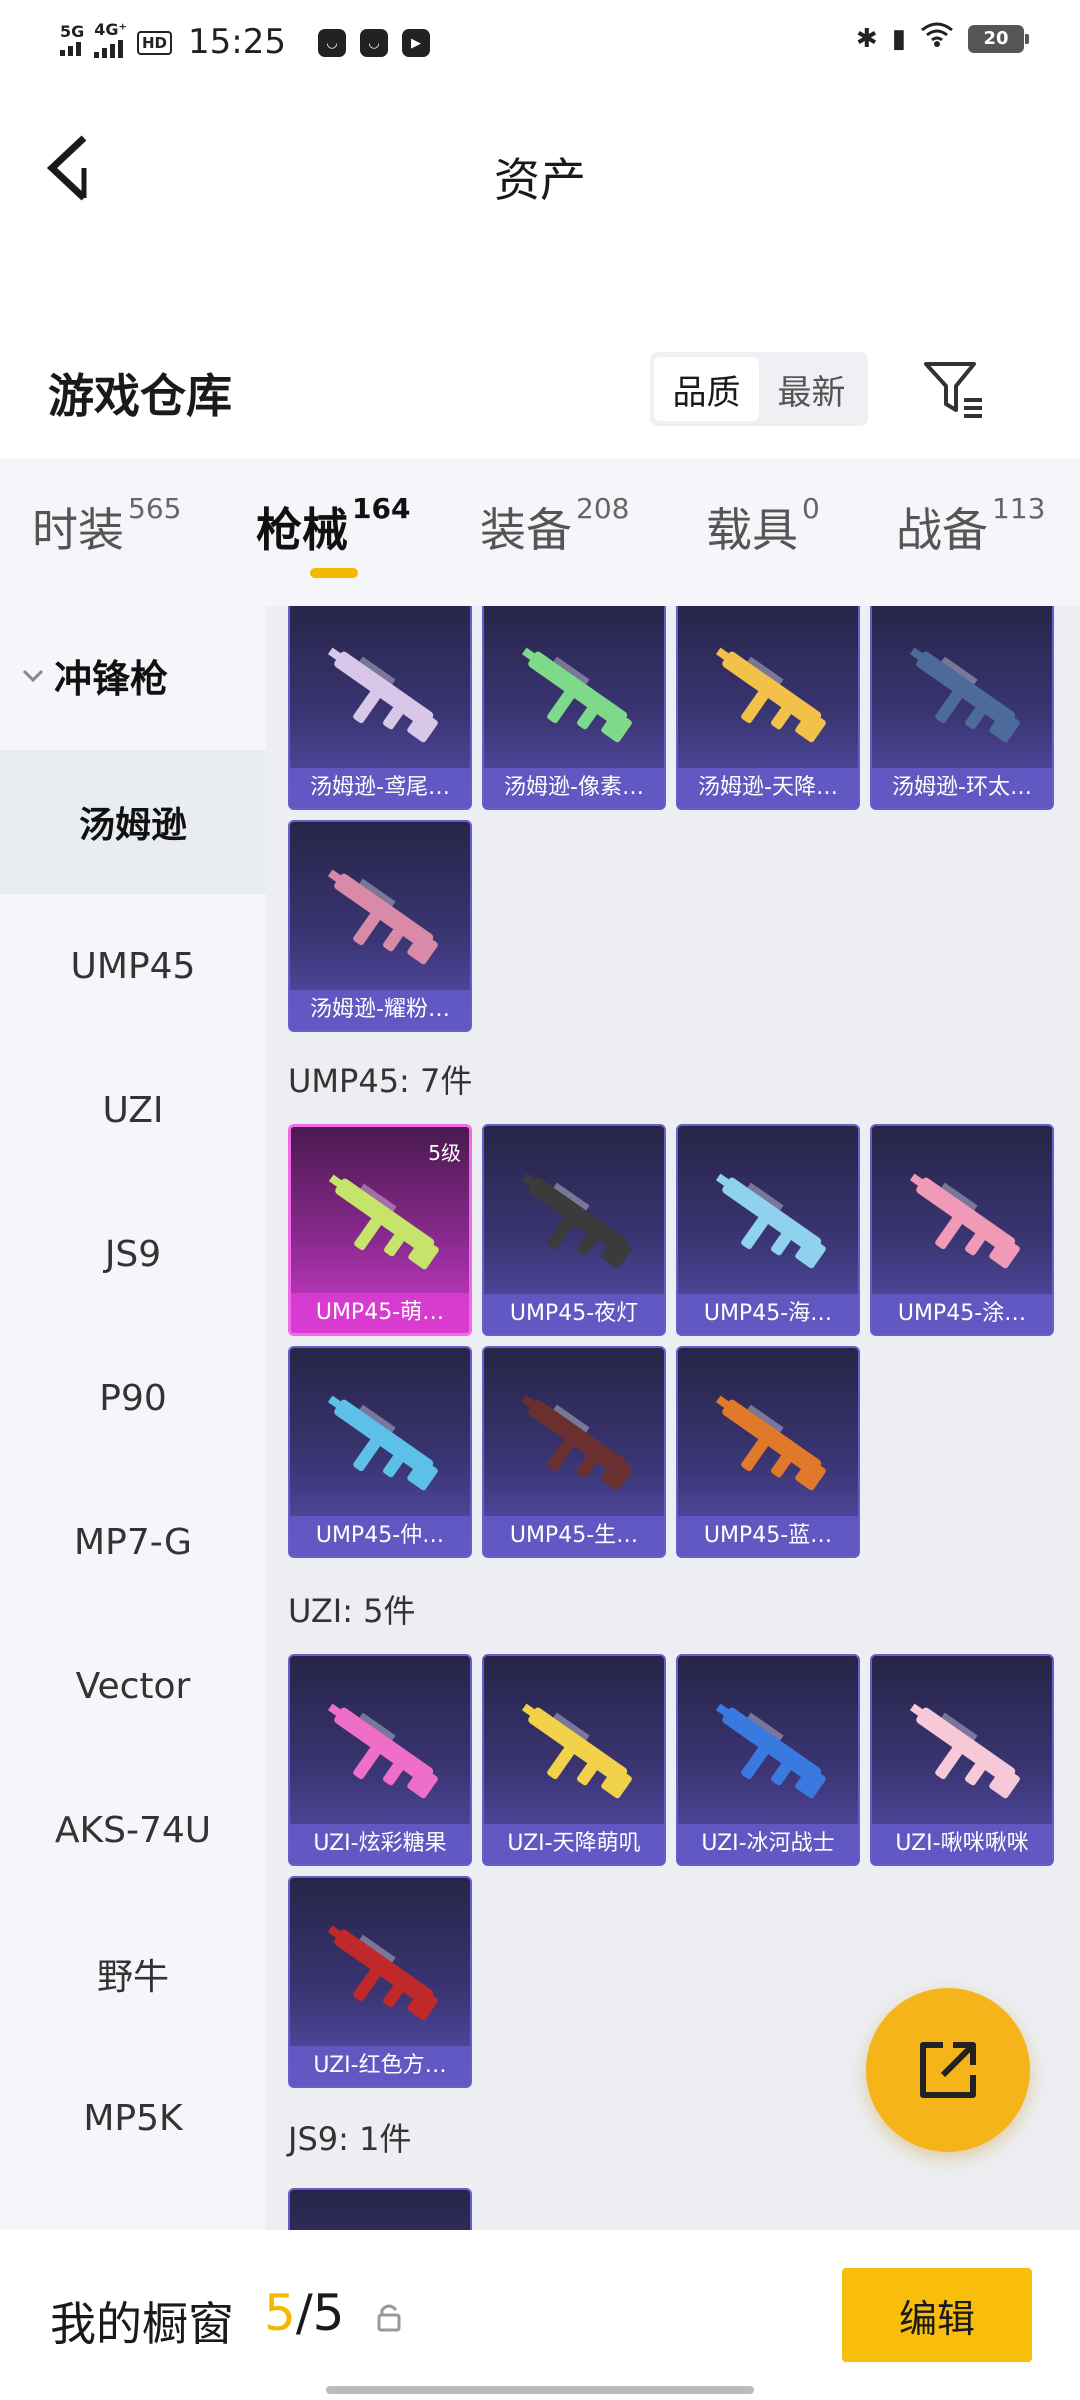 The image size is (1080, 2400). What do you see at coordinates (33, 675) in the screenshot?
I see `chevron-down-icon` at bounding box center [33, 675].